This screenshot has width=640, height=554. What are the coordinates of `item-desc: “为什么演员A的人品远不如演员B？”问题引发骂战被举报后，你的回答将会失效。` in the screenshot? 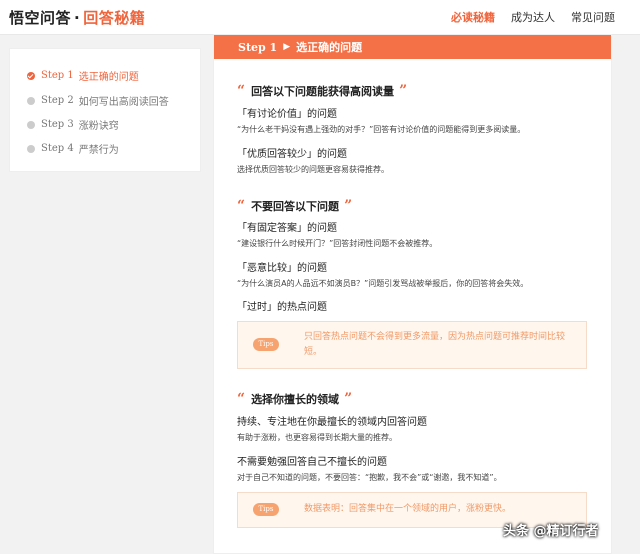 It's located at (383, 283).